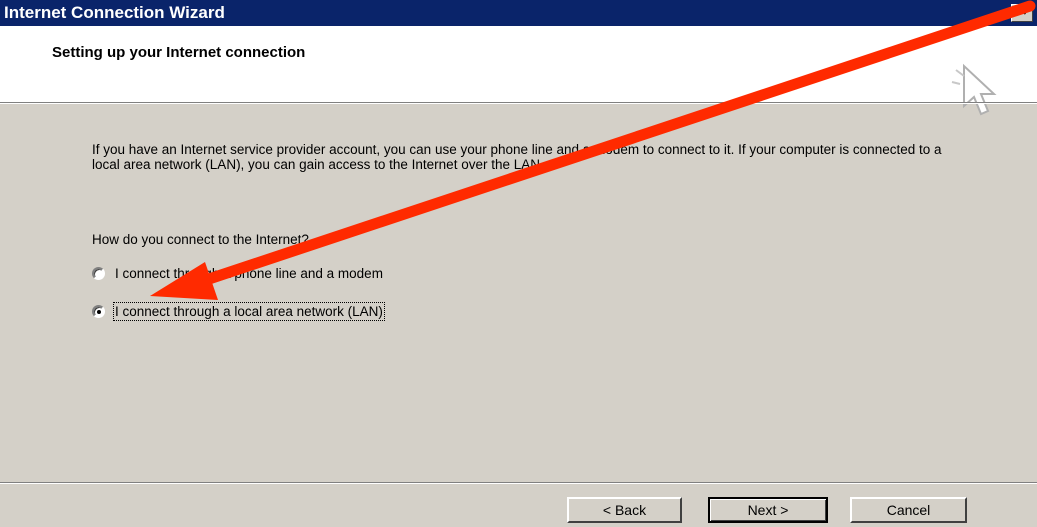 The image size is (1037, 527). What do you see at coordinates (624, 510) in the screenshot?
I see `back-button: < Back` at bounding box center [624, 510].